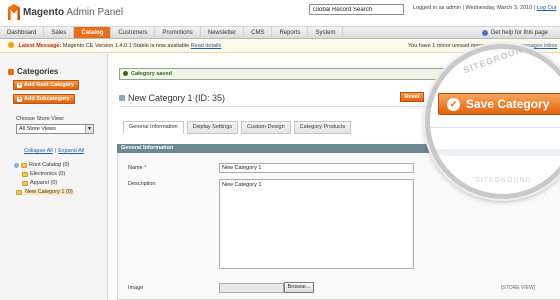 This screenshot has height=300, width=560. I want to click on tree-item-label: Root Catalog (0), so click(49, 165).